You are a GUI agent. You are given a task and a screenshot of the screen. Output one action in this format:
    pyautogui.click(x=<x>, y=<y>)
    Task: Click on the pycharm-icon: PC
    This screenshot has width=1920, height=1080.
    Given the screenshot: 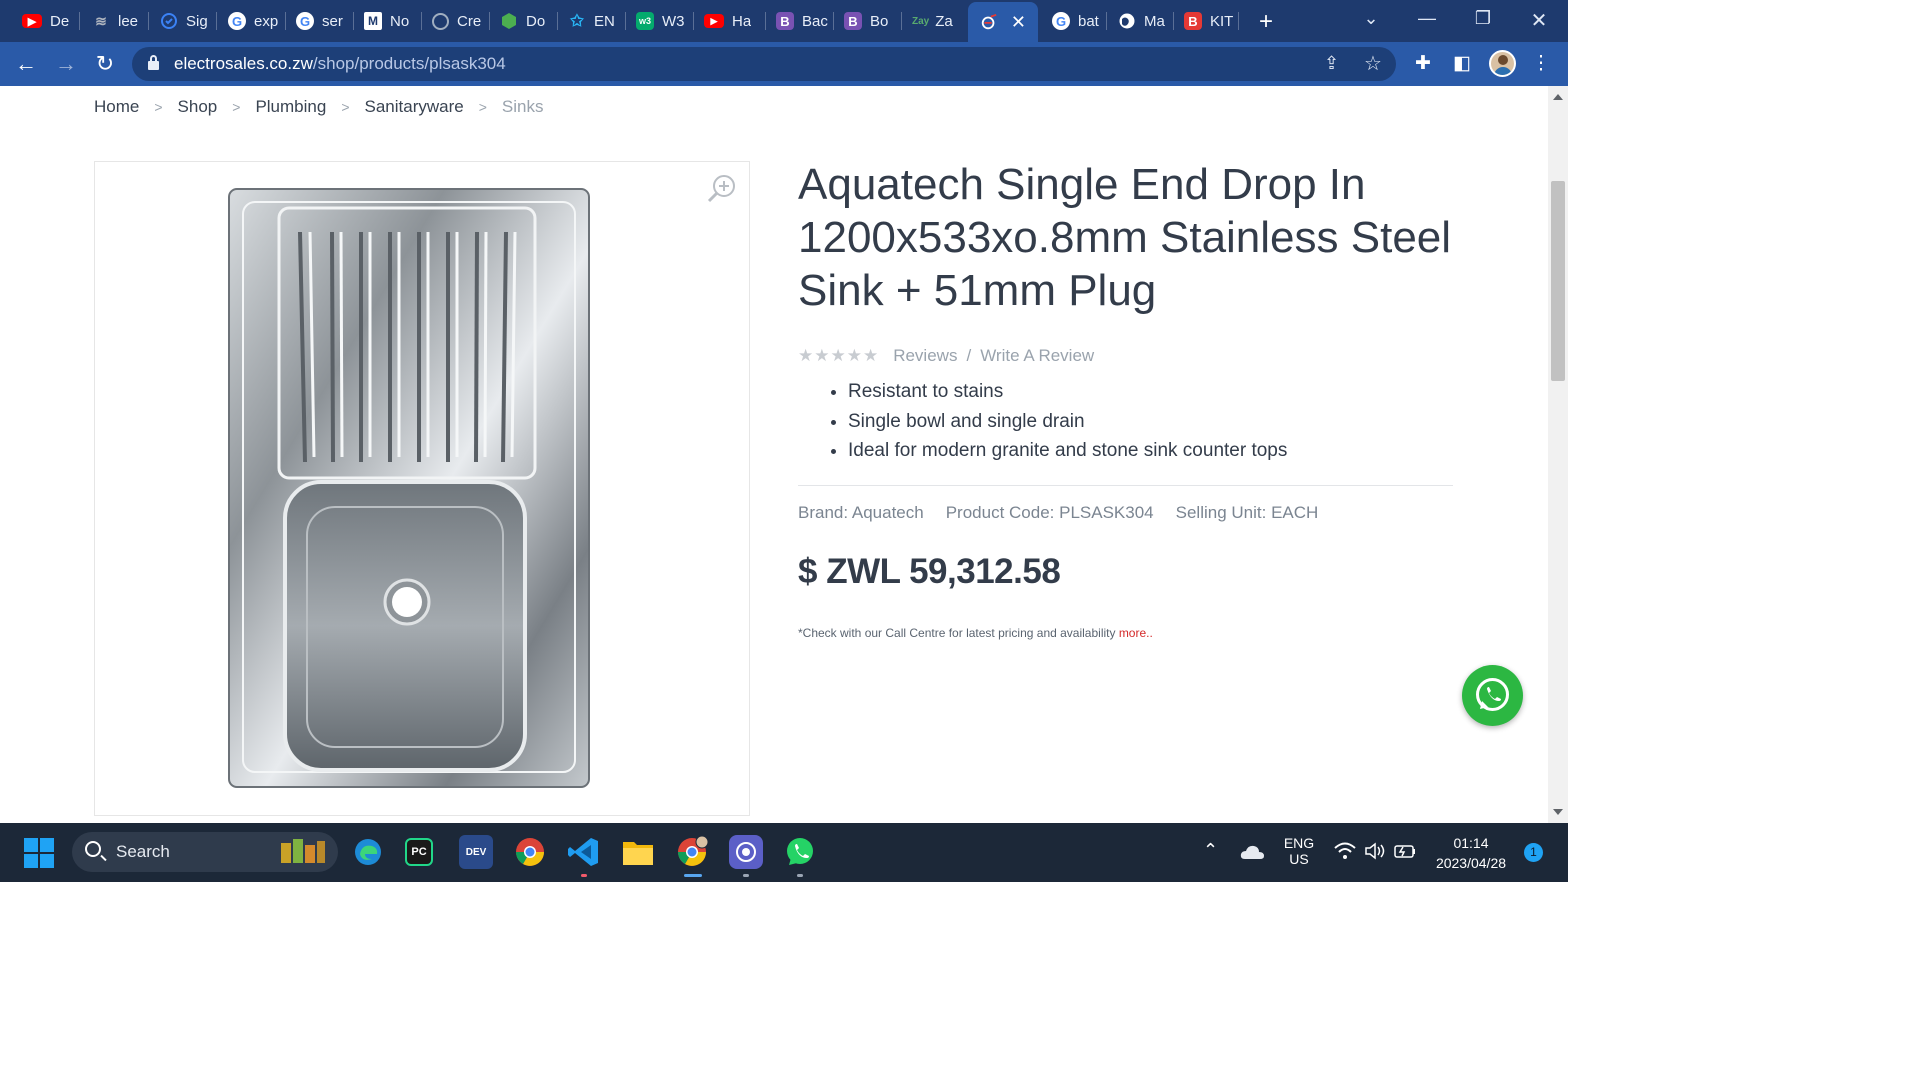 What is the action you would take?
    pyautogui.click(x=419, y=852)
    